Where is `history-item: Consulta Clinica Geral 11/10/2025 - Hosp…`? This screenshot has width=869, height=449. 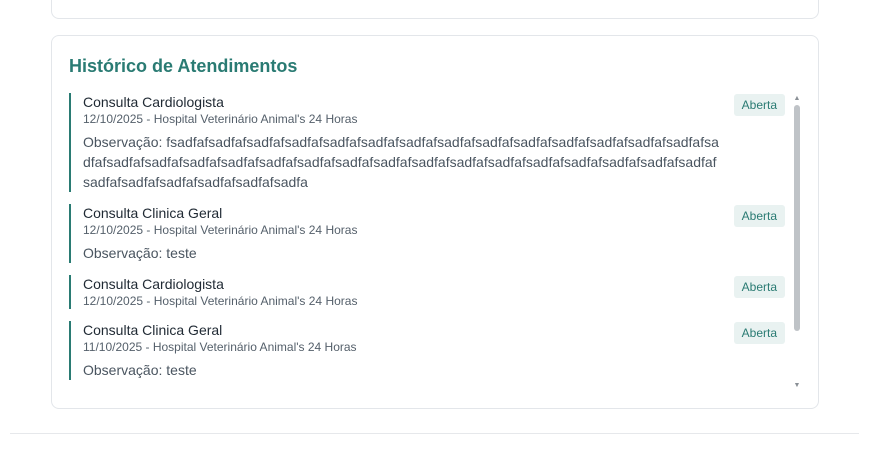 history-item: Consulta Clinica Geral 11/10/2025 - Hosp… is located at coordinates (427, 350).